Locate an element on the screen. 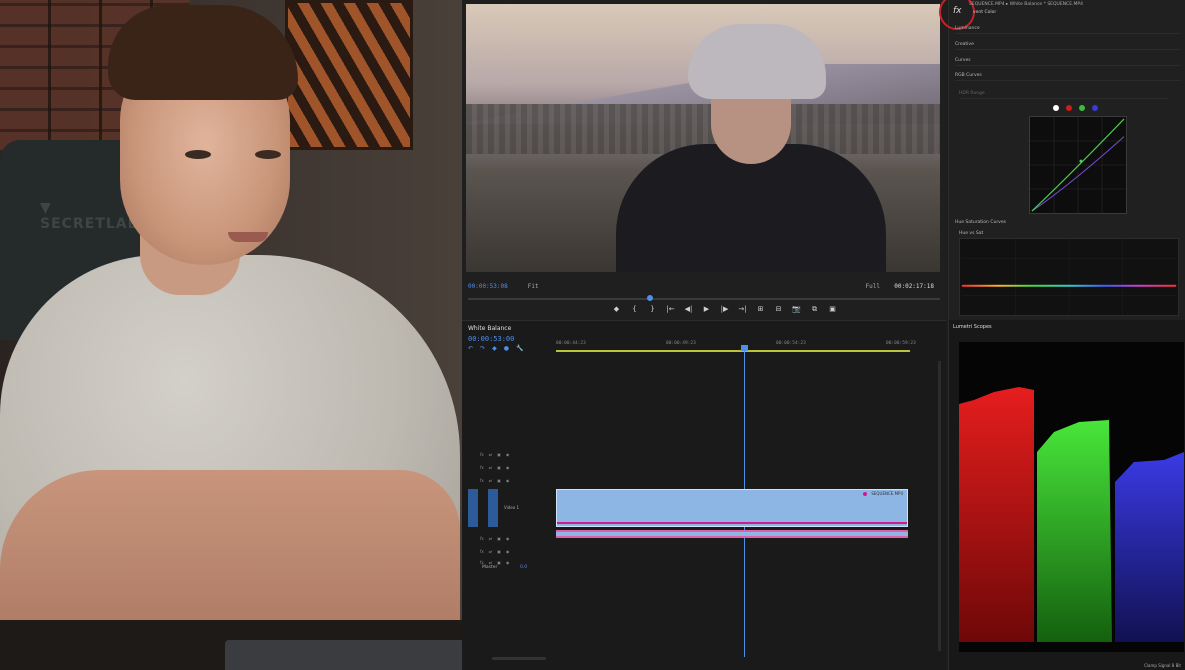 This screenshot has height=670, width=1185. blue-channel-swatch is located at coordinates (1095, 108).